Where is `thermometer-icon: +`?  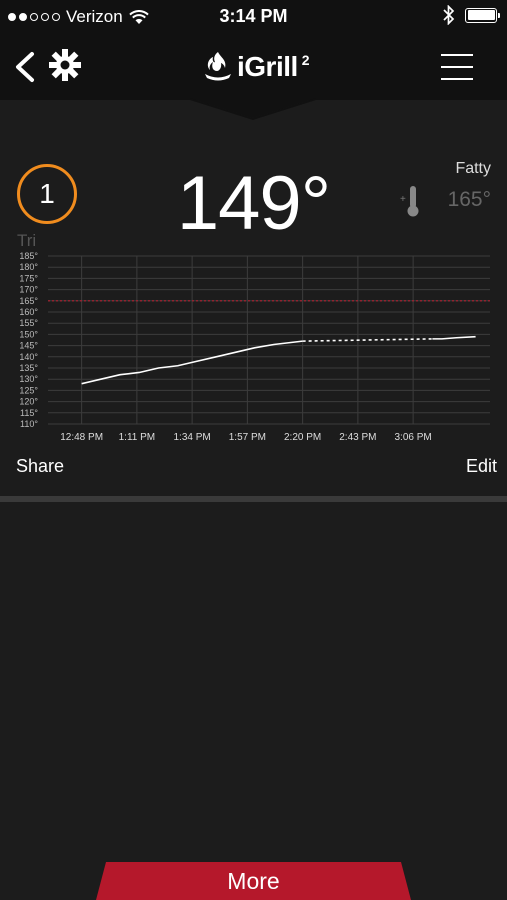 thermometer-icon: + is located at coordinates (411, 201).